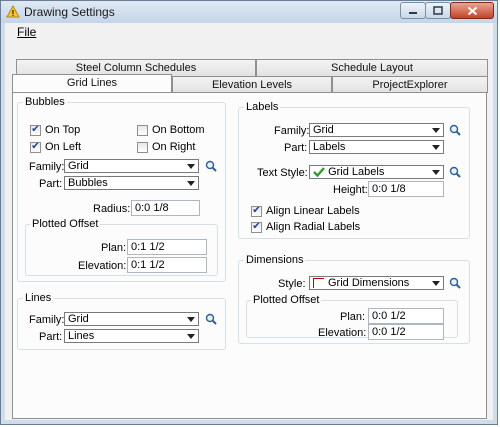 The image size is (500, 427). Describe the element at coordinates (406, 332) in the screenshot. I see `dims-elevation-field: 0:0 1/2` at that location.